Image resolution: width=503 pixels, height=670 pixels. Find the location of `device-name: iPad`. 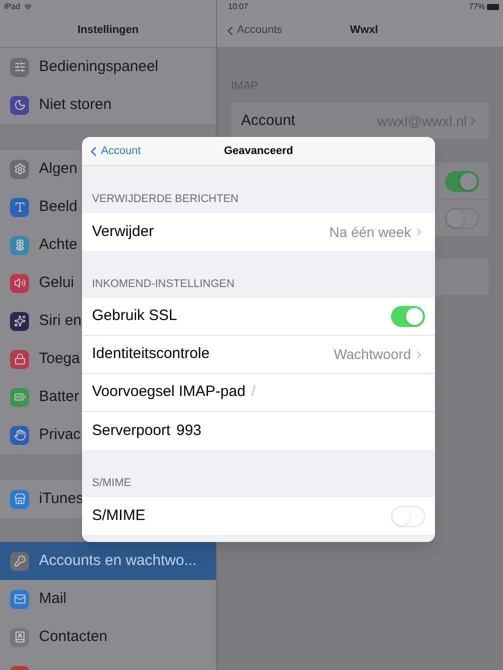

device-name: iPad is located at coordinates (12, 7).